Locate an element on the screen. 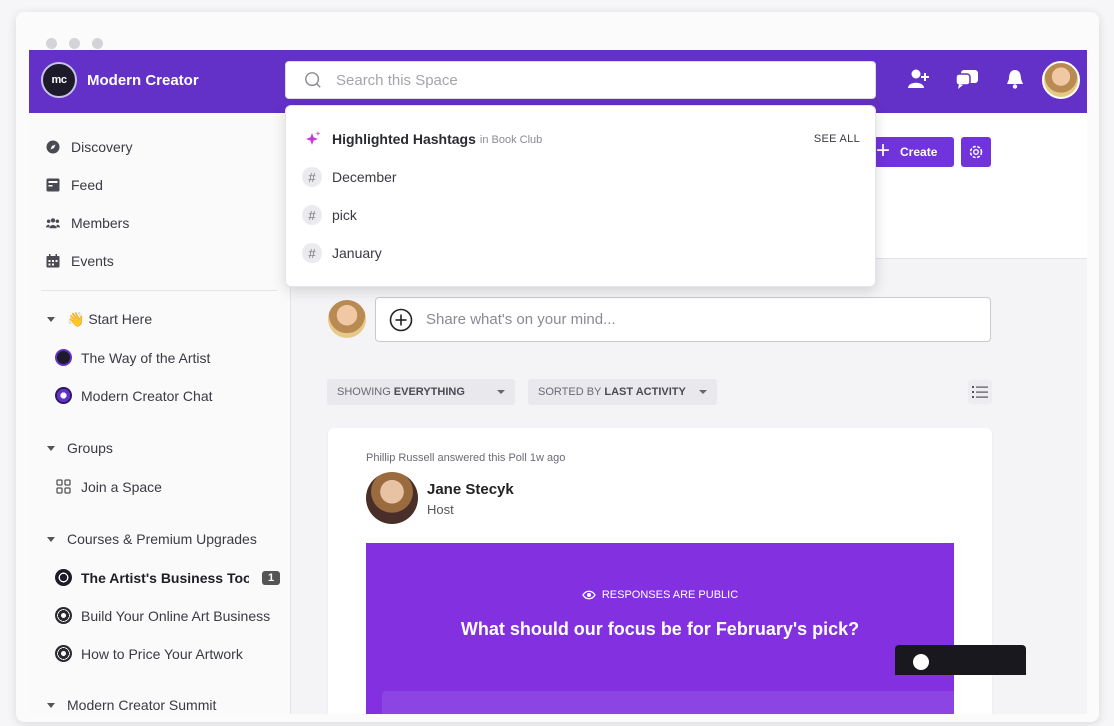 The image size is (1114, 726). settings-button is located at coordinates (976, 152).